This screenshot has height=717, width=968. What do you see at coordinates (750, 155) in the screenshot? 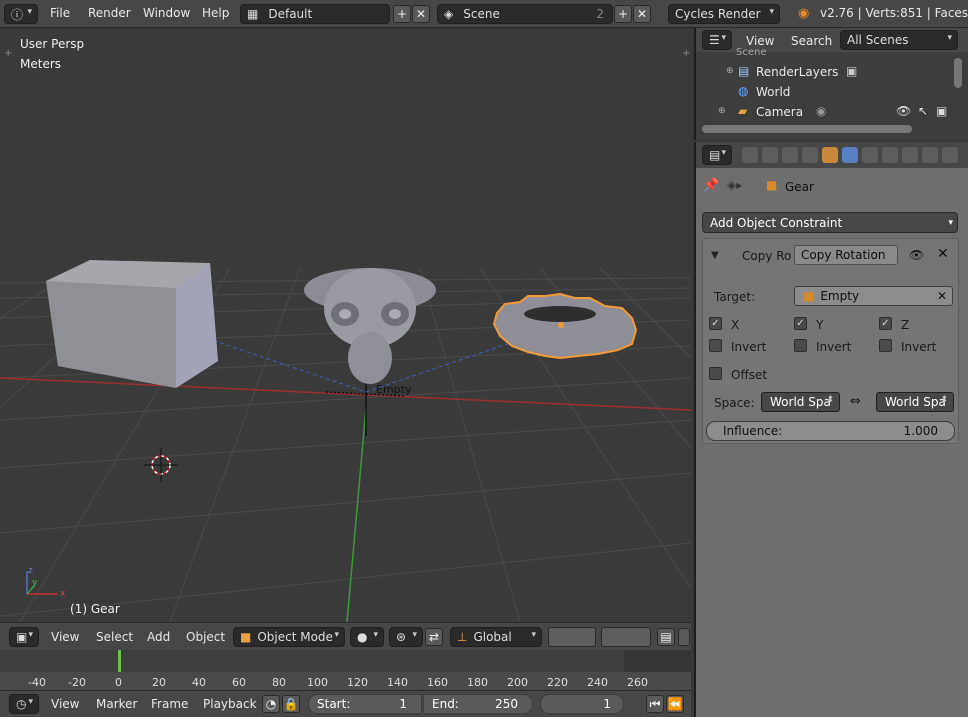
I see `render-tab-icon` at bounding box center [750, 155].